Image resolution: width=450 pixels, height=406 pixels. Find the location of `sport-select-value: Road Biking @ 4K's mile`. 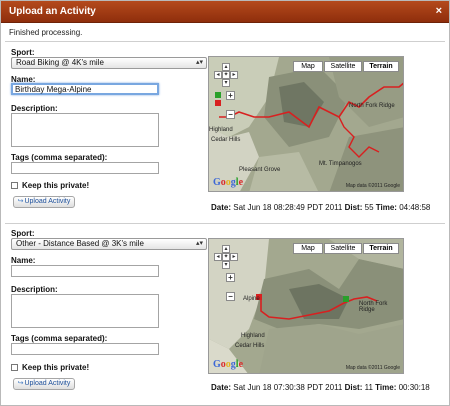

sport-select-value: Road Biking @ 4K's mile is located at coordinates (60, 62).